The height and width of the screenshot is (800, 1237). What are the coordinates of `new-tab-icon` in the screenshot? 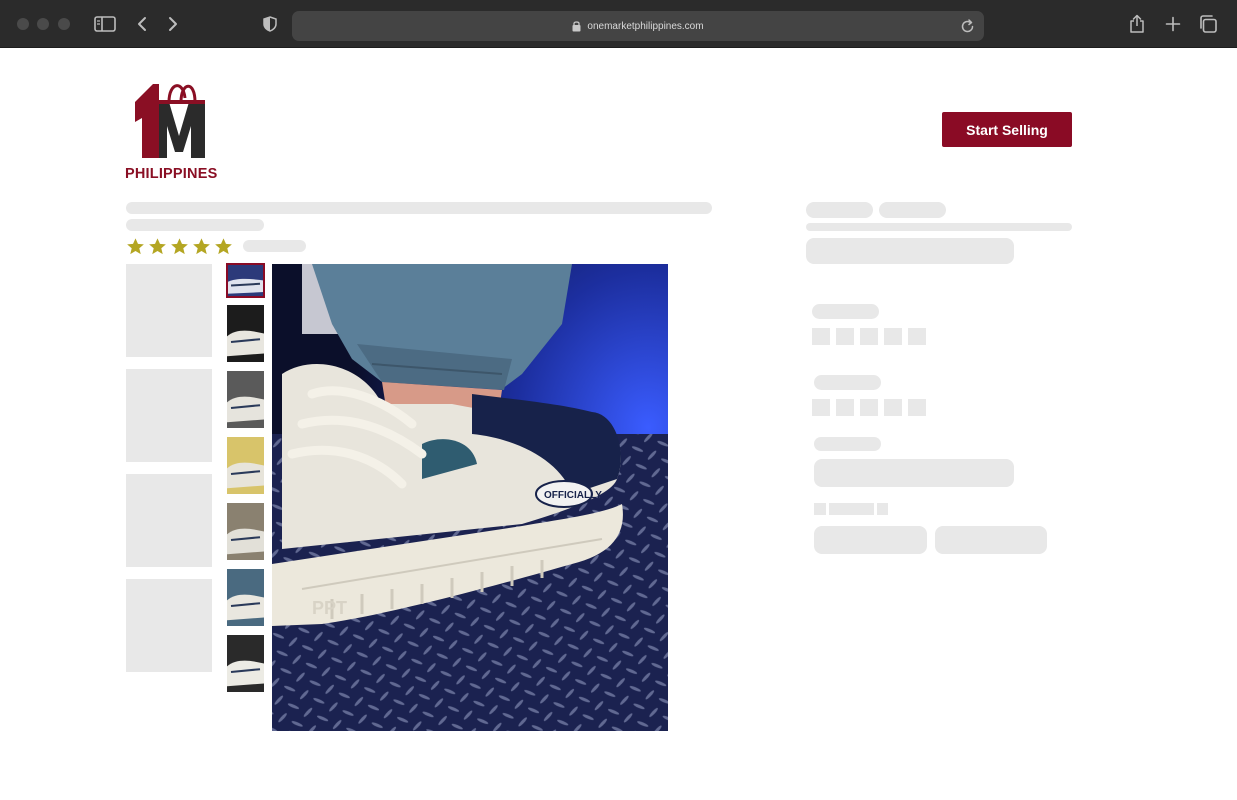 It's located at (1173, 24).